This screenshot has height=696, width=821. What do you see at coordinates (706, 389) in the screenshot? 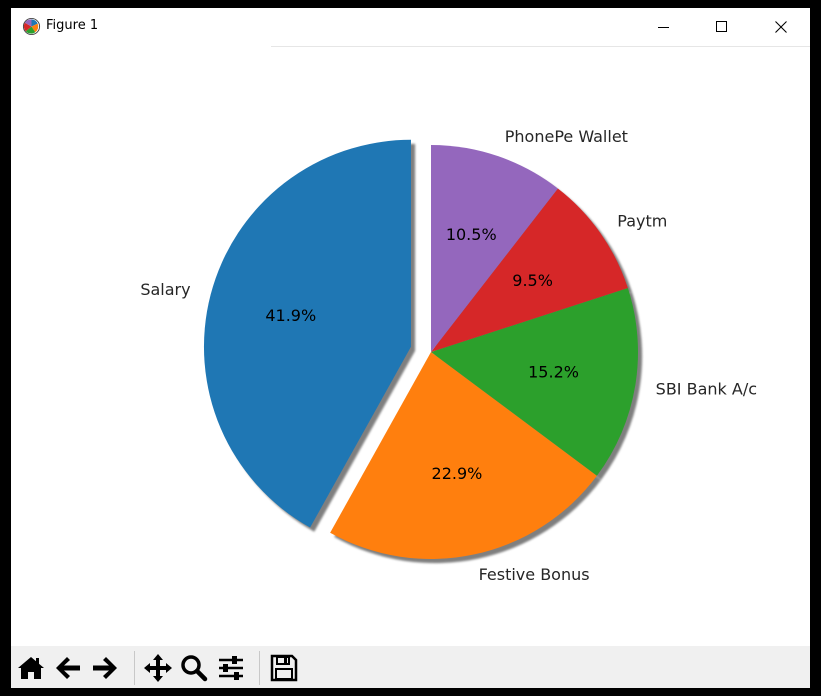
I see `slice-label-sbi-bank-a-c: SBI Bank A/c` at bounding box center [706, 389].